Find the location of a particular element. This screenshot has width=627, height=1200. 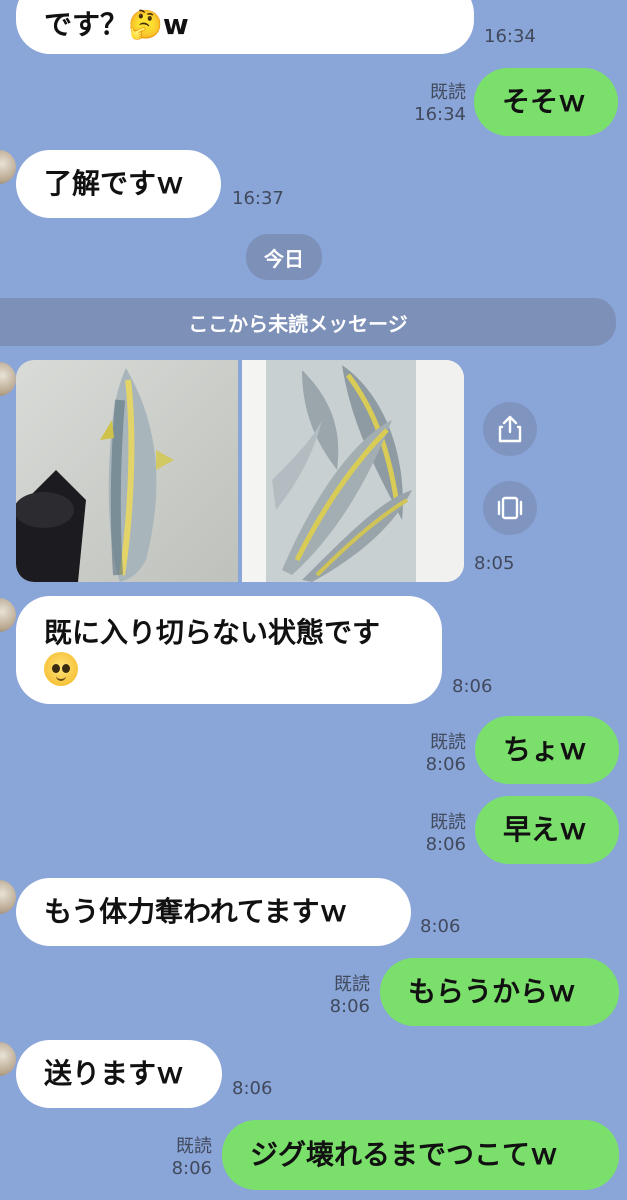

photo-fish-in-cooler is located at coordinates (353, 471).